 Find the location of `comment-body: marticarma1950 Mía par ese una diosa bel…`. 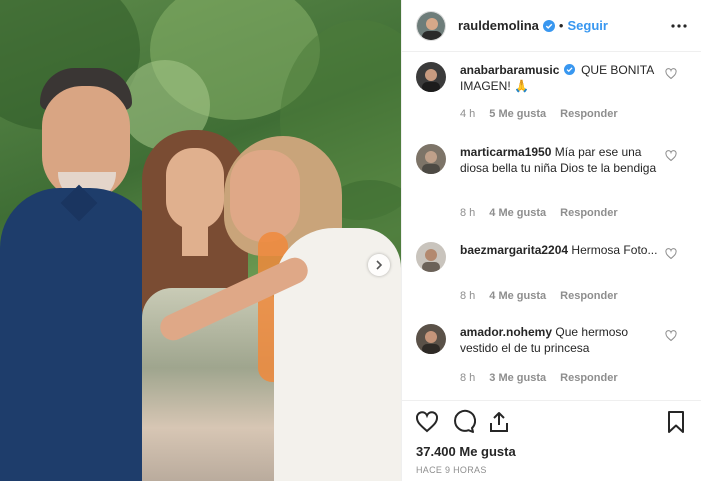

comment-body: marticarma1950 Mía par ese una diosa bel… is located at coordinates (564, 160).